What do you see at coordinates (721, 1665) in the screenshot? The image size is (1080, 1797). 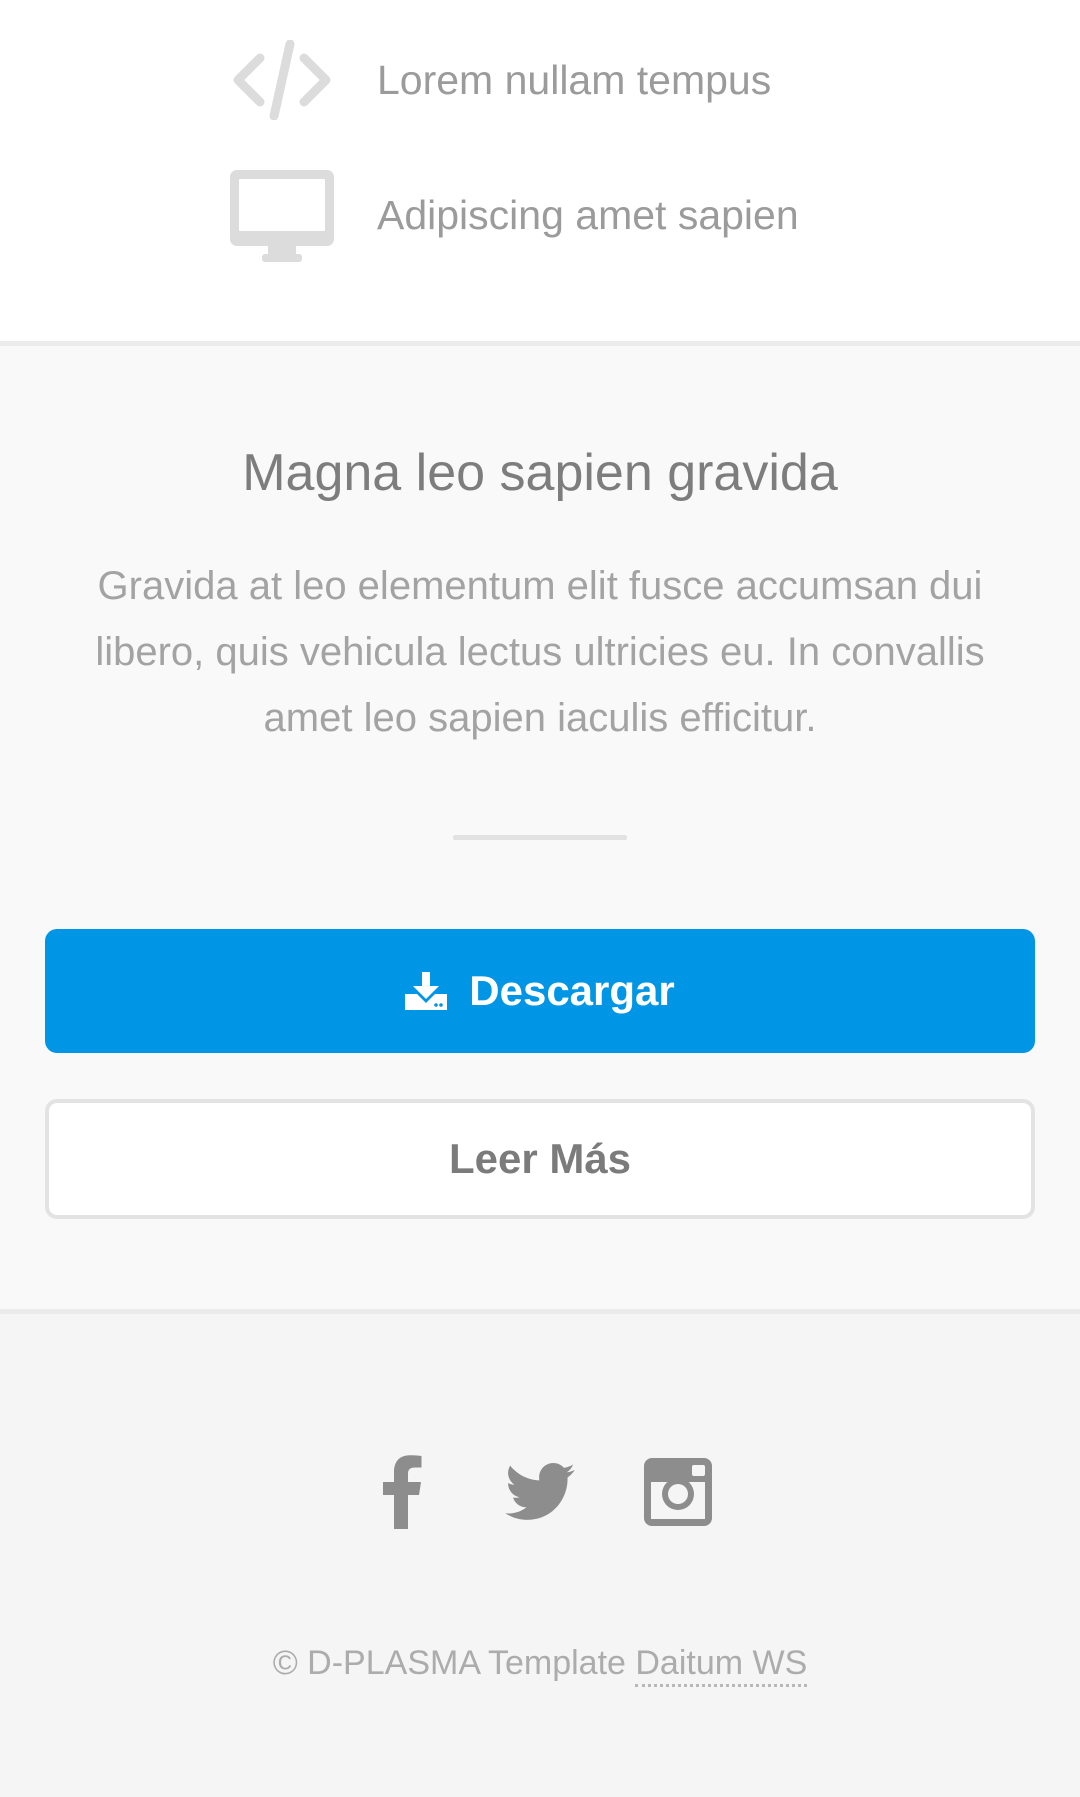 I see `copyright-link: Daitum WS` at bounding box center [721, 1665].